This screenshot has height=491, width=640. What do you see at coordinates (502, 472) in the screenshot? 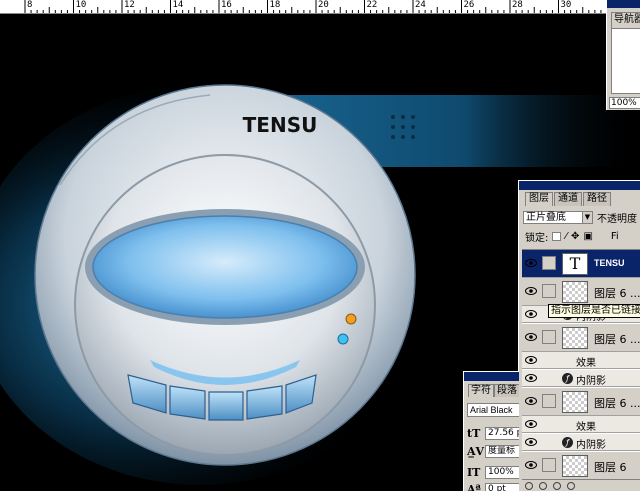
I see `vertical-scale-field: 100%` at bounding box center [502, 472].